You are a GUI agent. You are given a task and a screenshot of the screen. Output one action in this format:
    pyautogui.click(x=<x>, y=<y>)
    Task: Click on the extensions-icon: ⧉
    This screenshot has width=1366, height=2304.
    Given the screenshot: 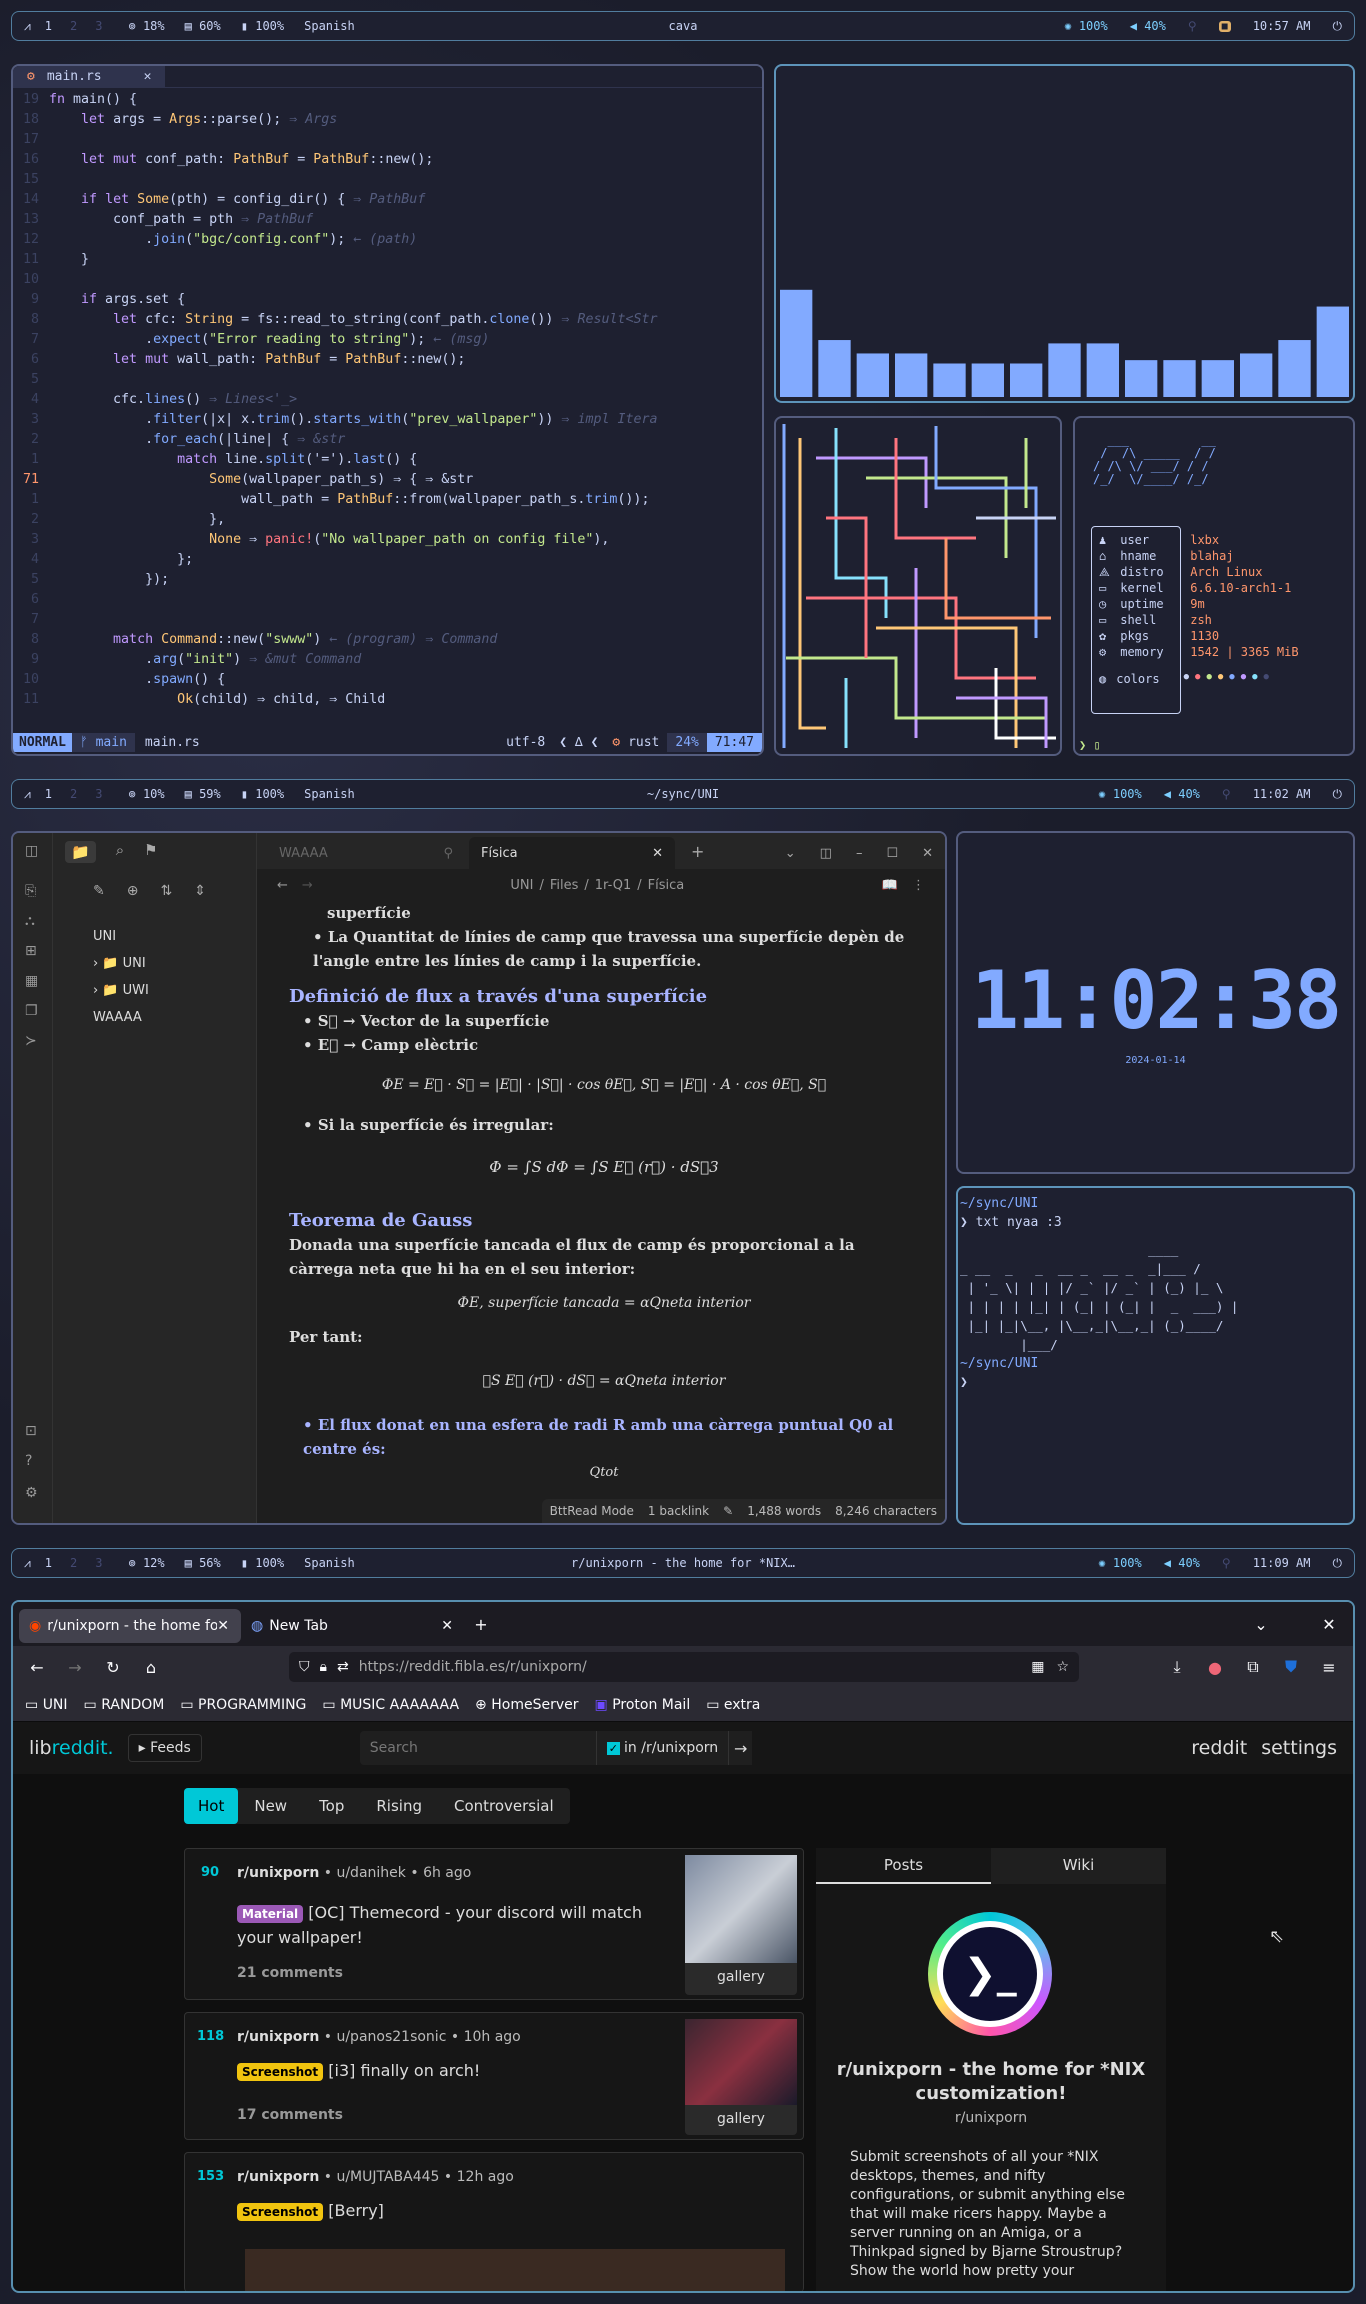 What is the action you would take?
    pyautogui.click(x=1253, y=1667)
    